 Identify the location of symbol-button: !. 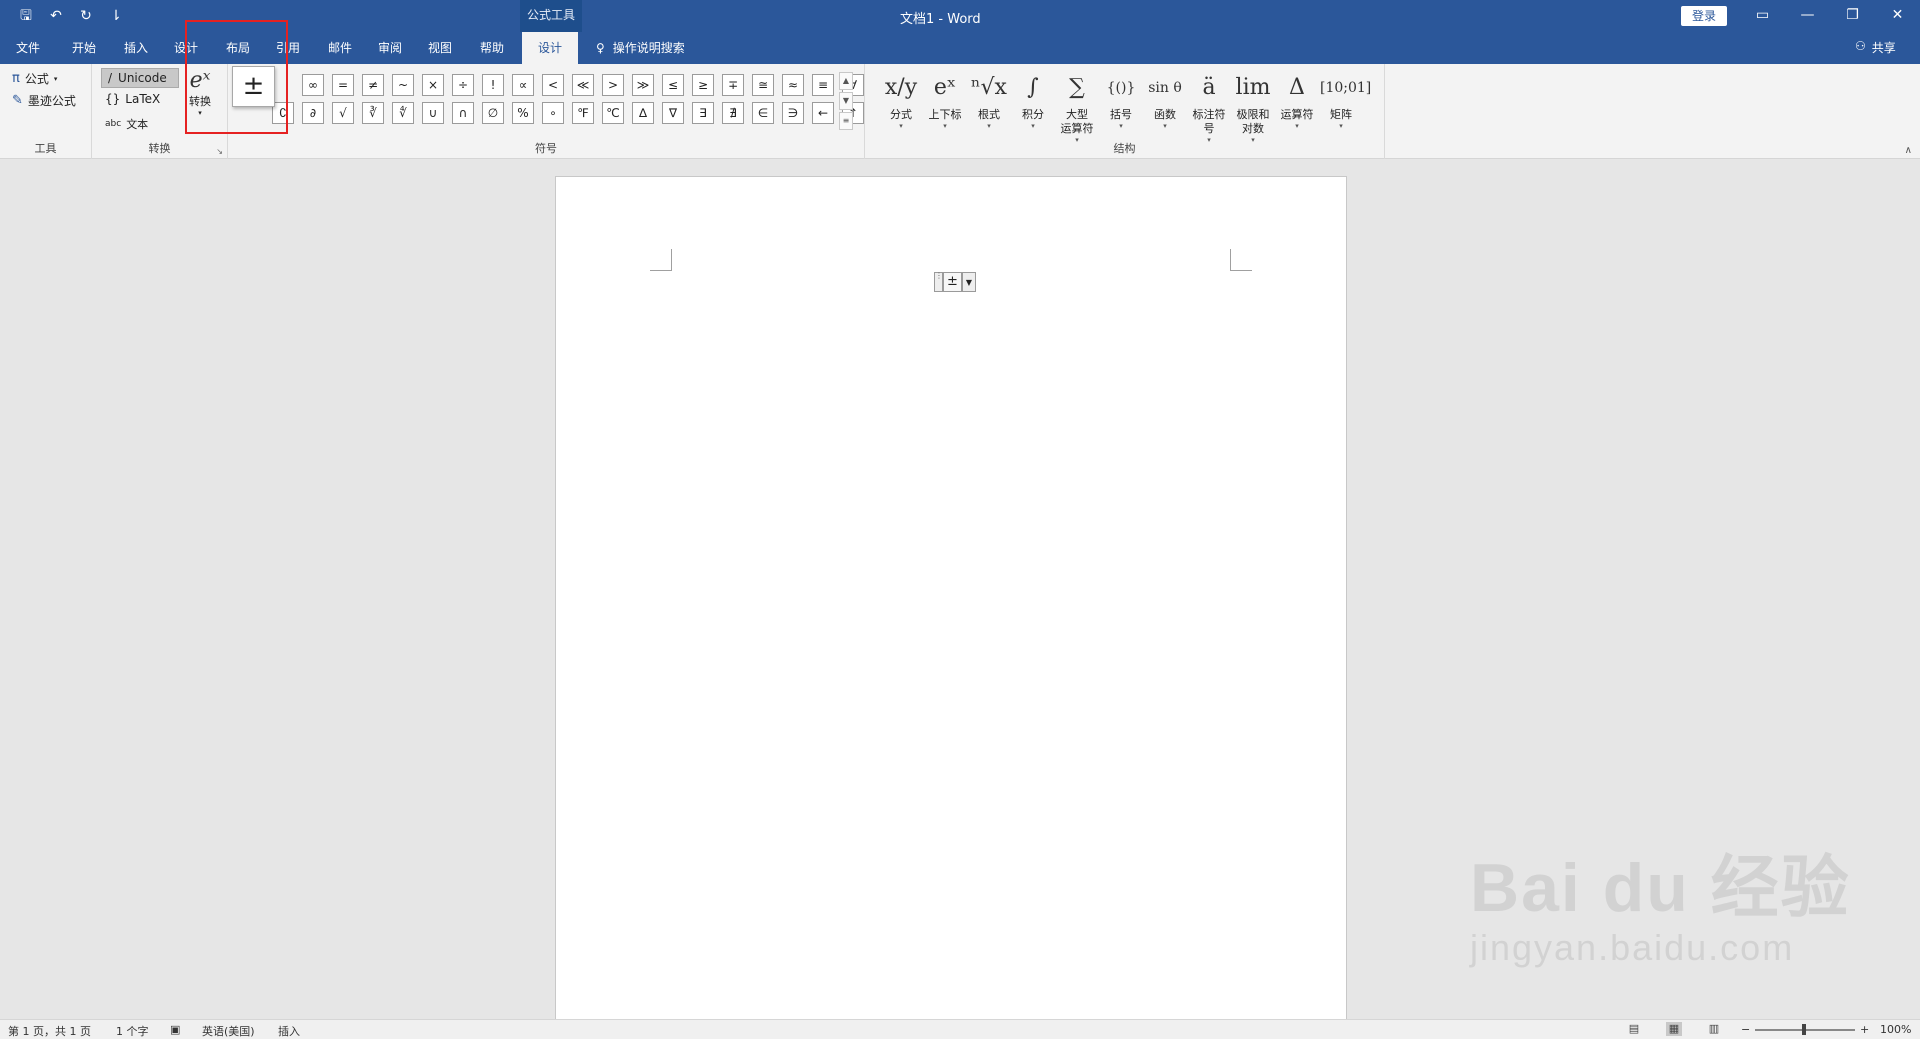
(493, 85).